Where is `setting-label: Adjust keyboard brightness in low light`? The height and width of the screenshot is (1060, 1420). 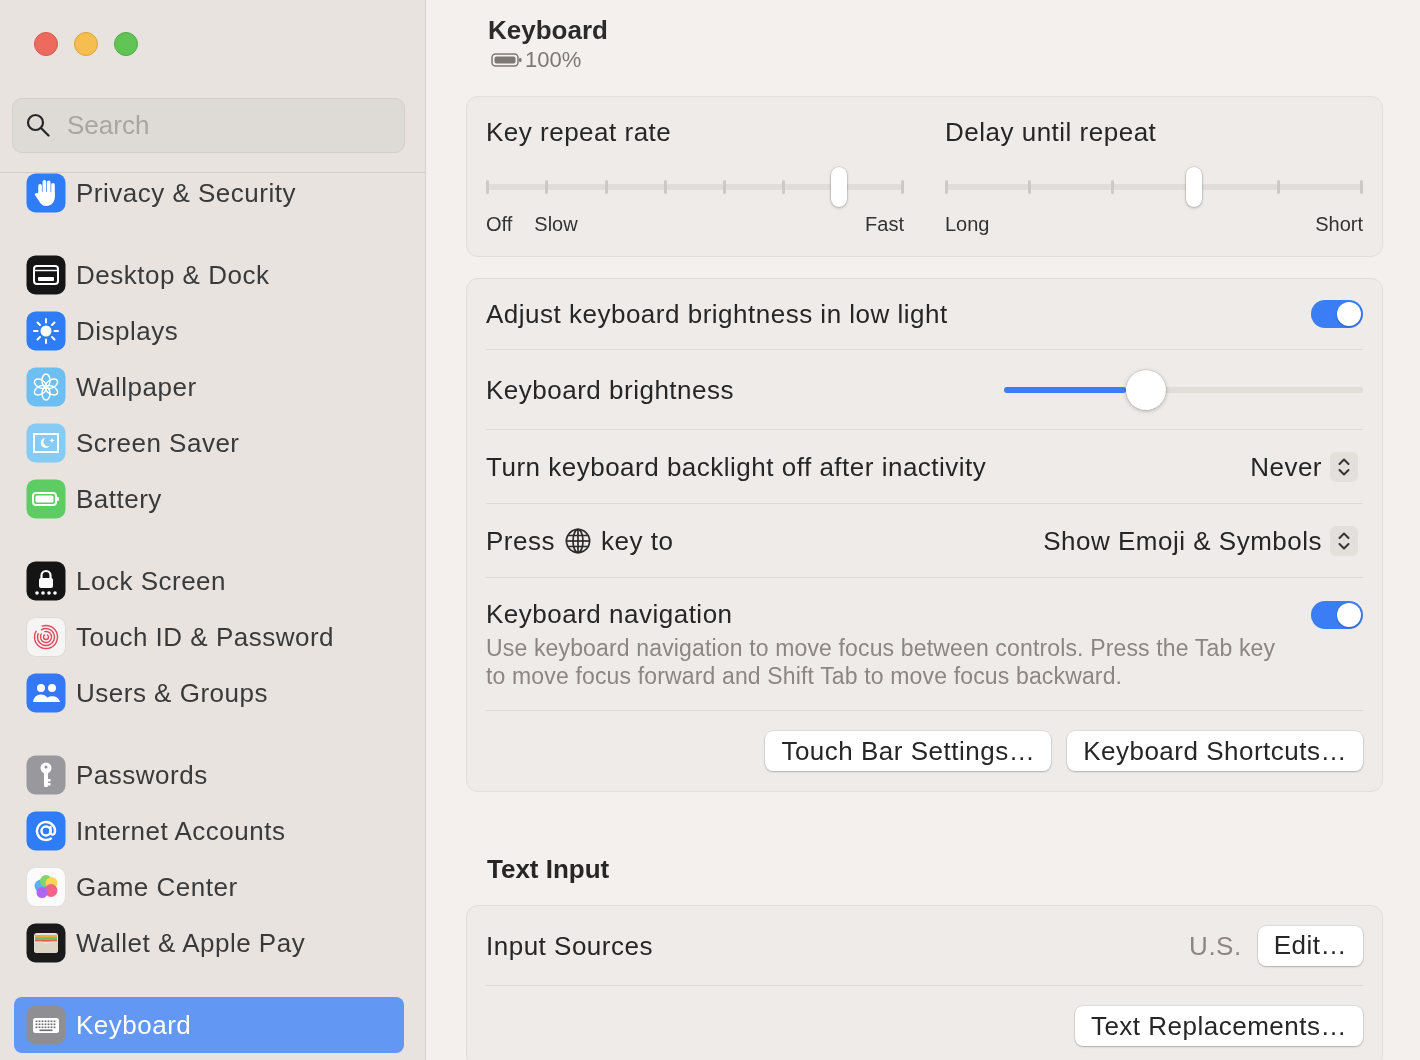 setting-label: Adjust keyboard brightness in low light is located at coordinates (717, 314).